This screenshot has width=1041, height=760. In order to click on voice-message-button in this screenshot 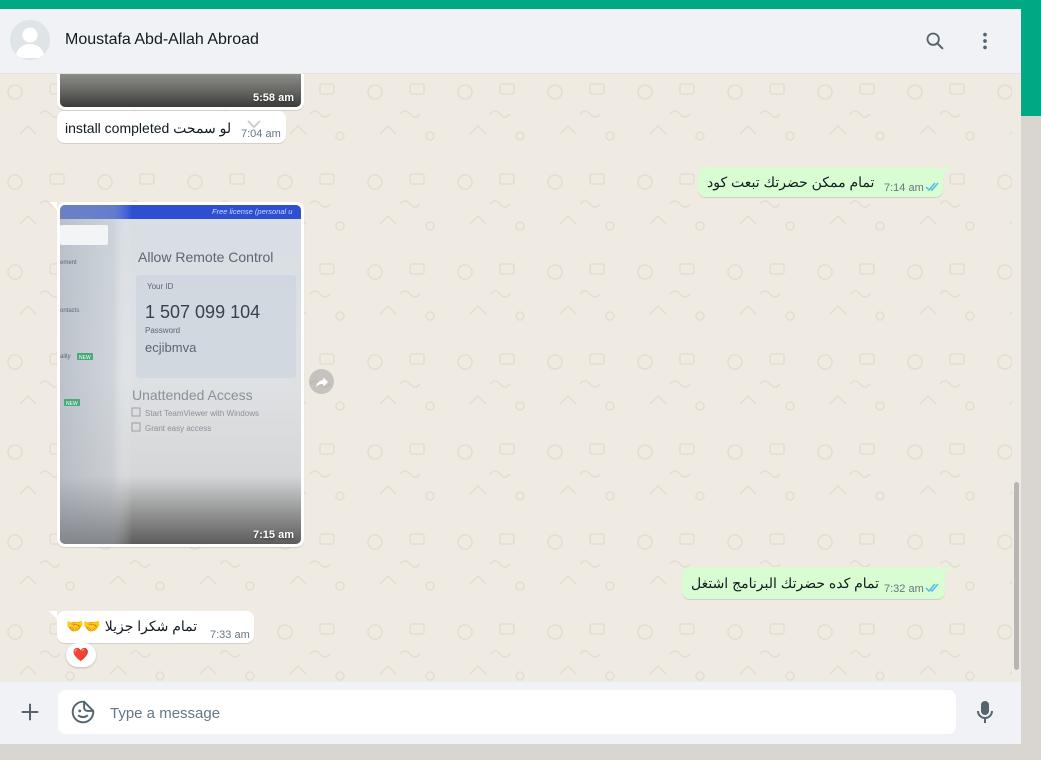, I will do `click(985, 712)`.